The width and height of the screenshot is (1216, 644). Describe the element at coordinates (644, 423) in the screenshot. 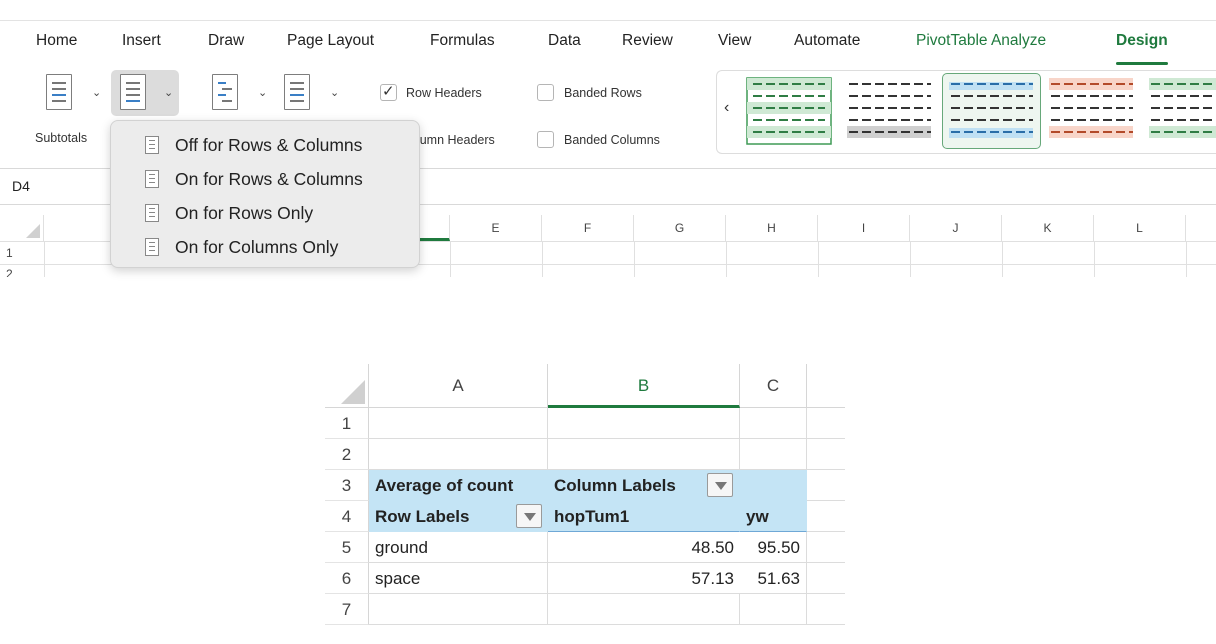

I see `cell-b1` at that location.